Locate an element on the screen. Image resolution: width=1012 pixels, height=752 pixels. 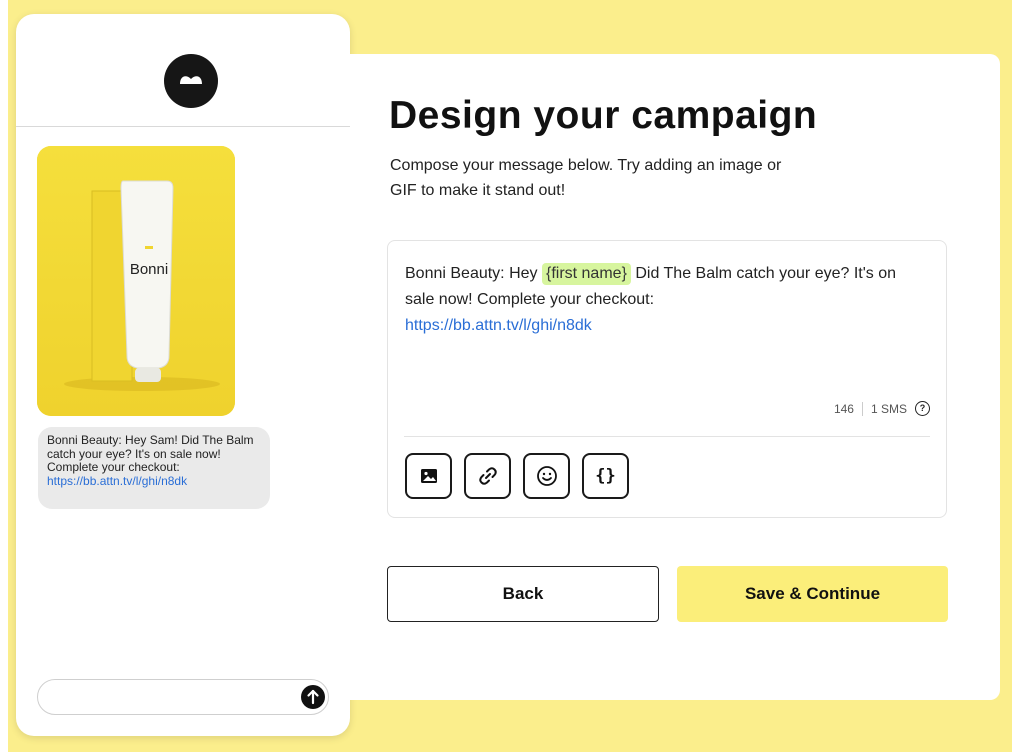
product-brand-text: Bonni is located at coordinates (149, 269).